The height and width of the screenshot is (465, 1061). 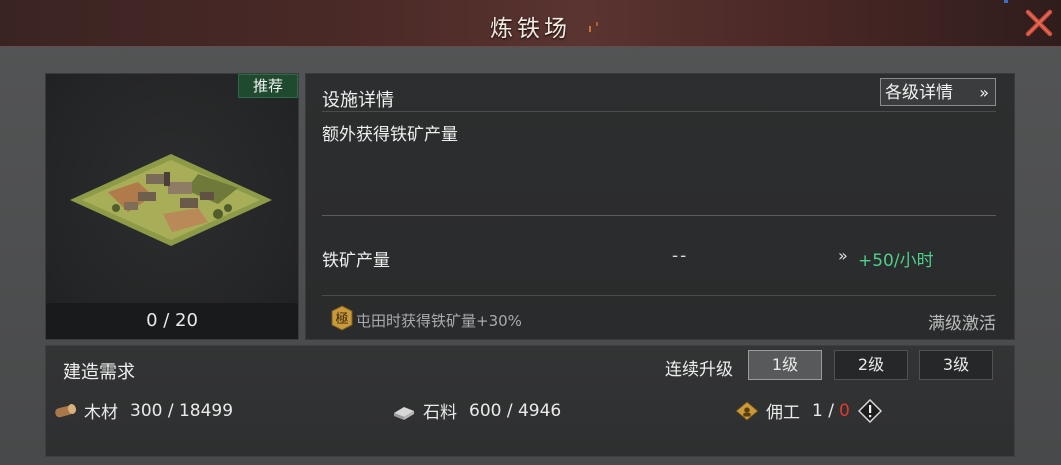 What do you see at coordinates (172, 321) in the screenshot?
I see `facility-count: 0 / 20` at bounding box center [172, 321].